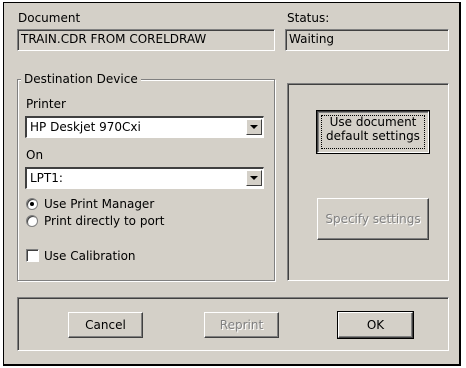  What do you see at coordinates (373, 122) in the screenshot?
I see `button-label-line1: Use document` at bounding box center [373, 122].